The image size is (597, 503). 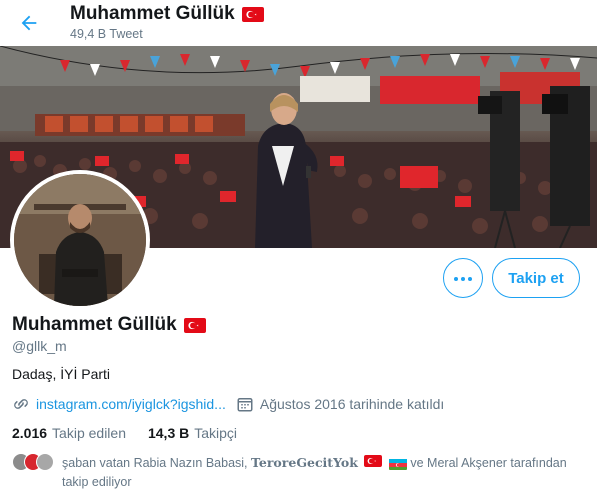 I want to click on header-name: Muhammet Güllük, so click(x=152, y=13).